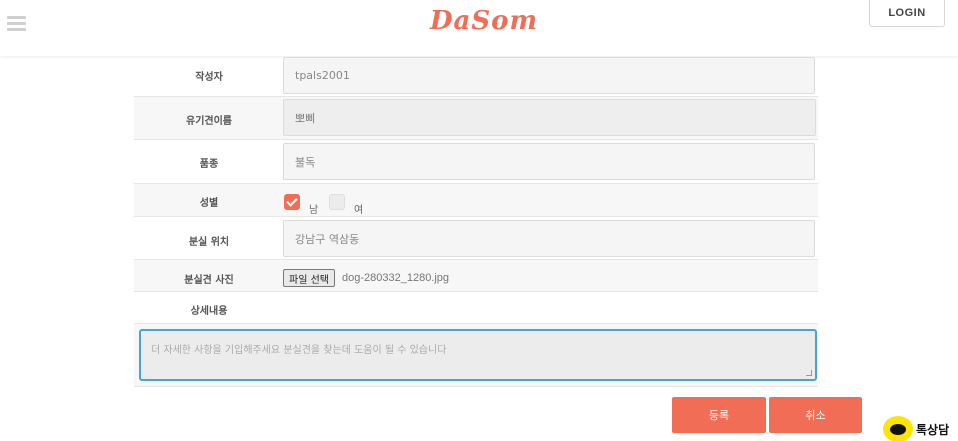 Image resolution: width=958 pixels, height=441 pixels. I want to click on kakao-chat-label: 톡상담, so click(933, 429).